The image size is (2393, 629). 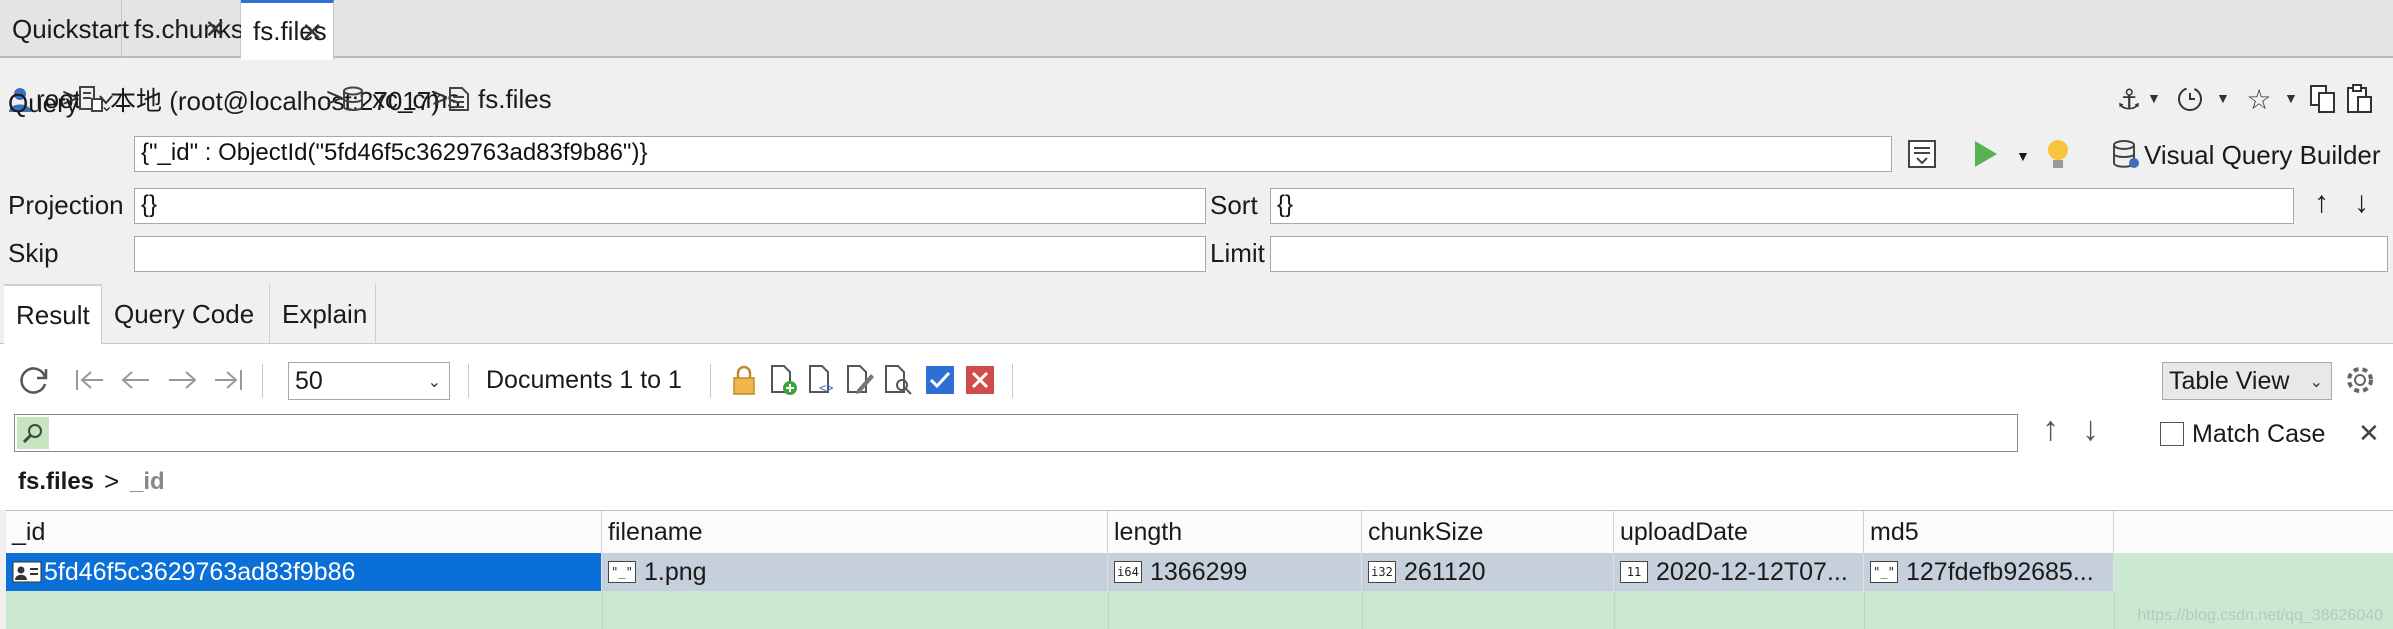 What do you see at coordinates (855, 572) in the screenshot?
I see `table-cell-filename: "_" 1.png` at bounding box center [855, 572].